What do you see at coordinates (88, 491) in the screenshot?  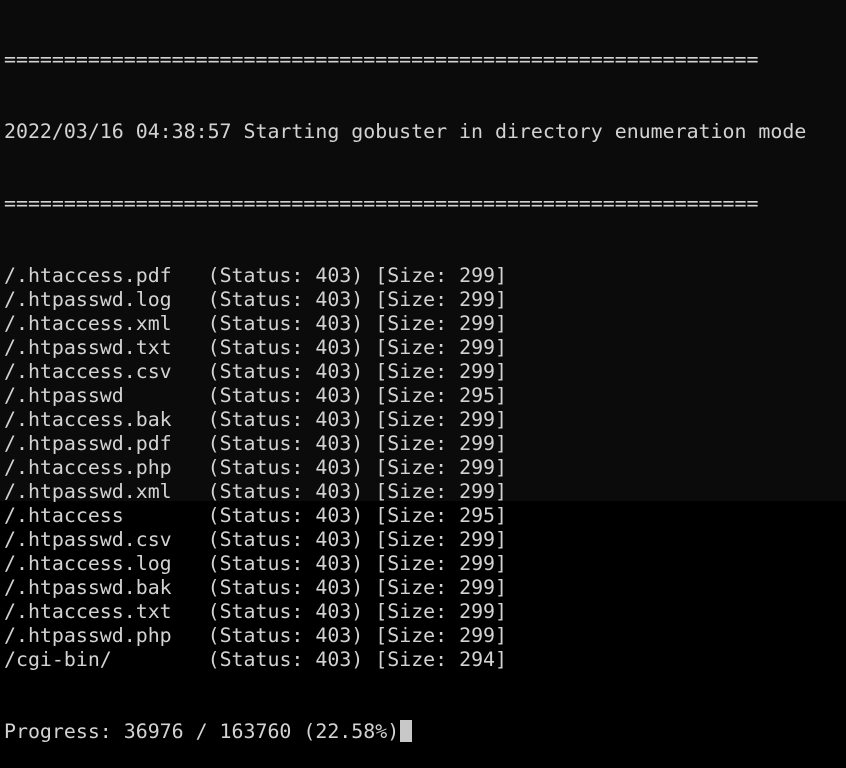 I see `result-path: /.htpasswd.xml` at bounding box center [88, 491].